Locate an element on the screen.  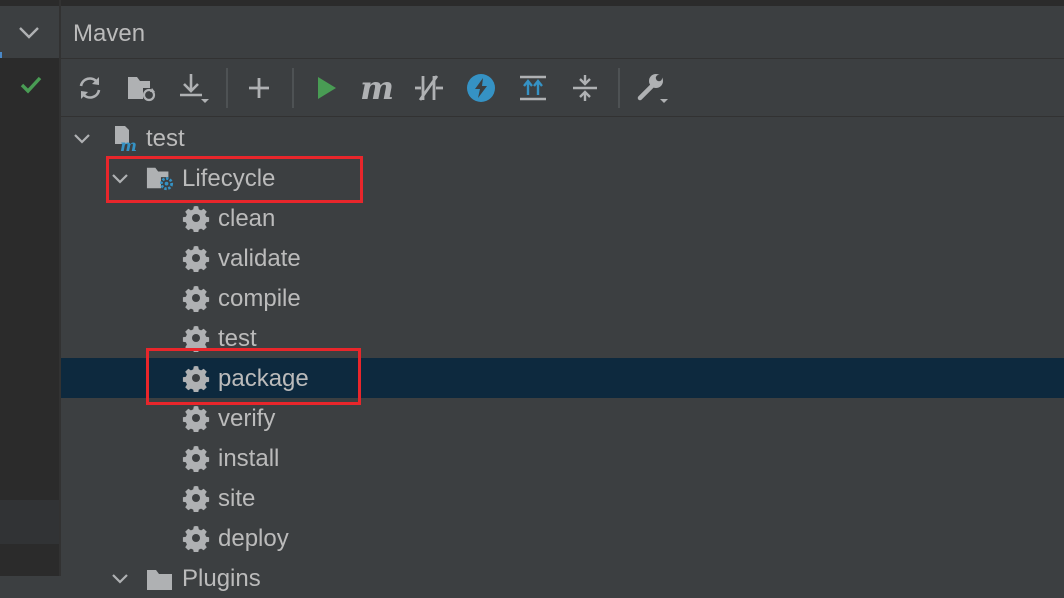
goal-label: test is located at coordinates (237, 338).